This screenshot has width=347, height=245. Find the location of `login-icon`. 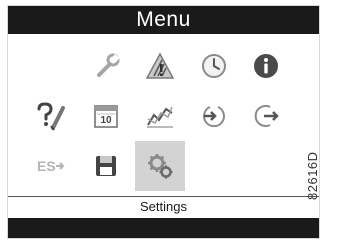

login-icon is located at coordinates (214, 116).